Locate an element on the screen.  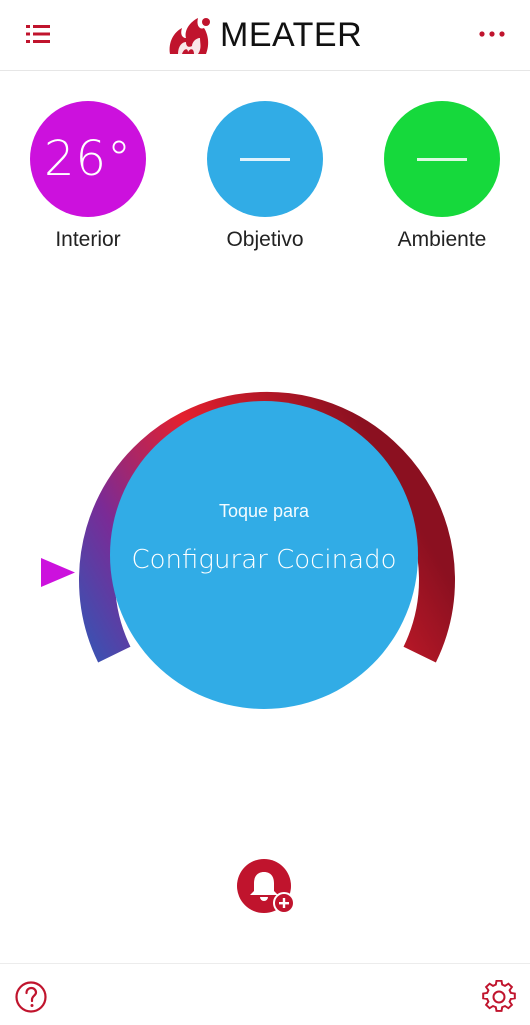
ambient-temp-circle is located at coordinates (442, 159).